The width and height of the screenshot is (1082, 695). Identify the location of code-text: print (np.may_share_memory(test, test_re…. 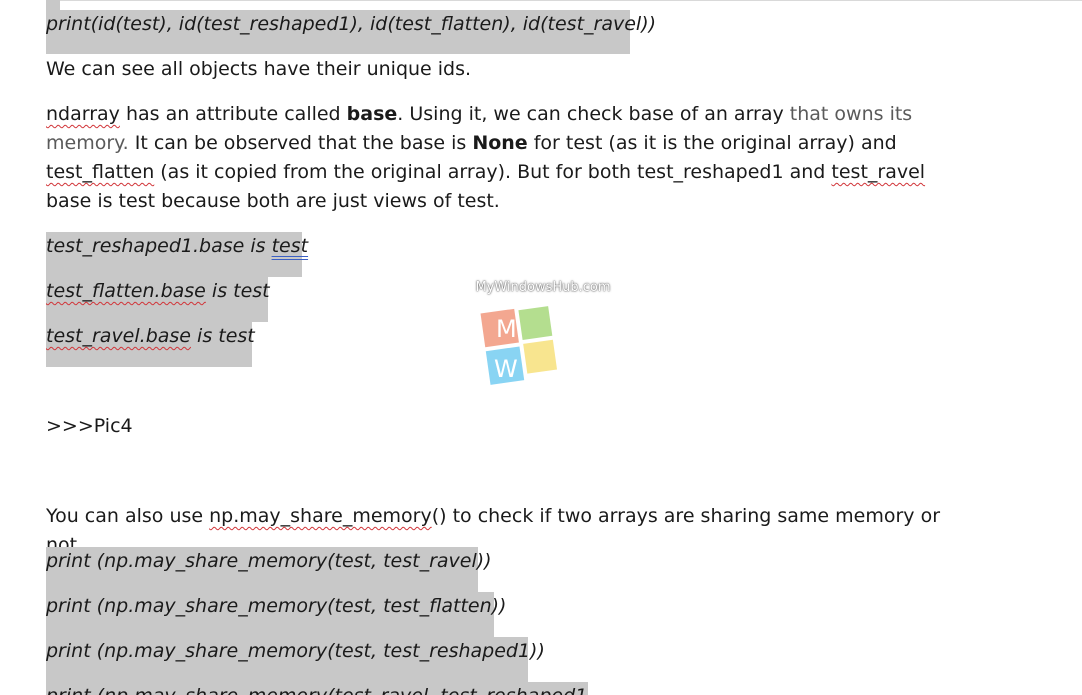
(295, 651).